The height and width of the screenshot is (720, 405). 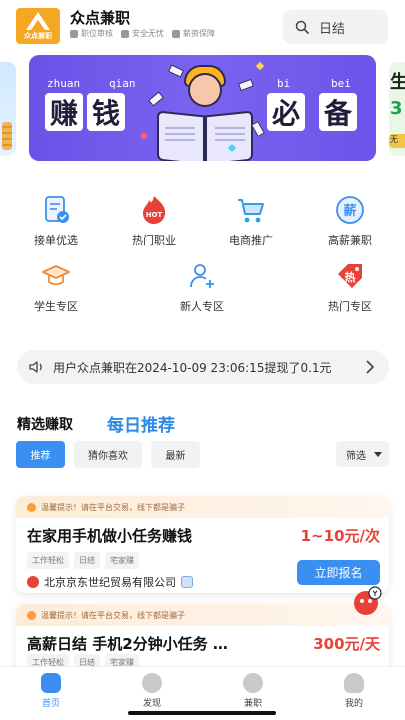 What do you see at coordinates (38, 26) in the screenshot?
I see `app-logo: 众点兼职` at bounding box center [38, 26].